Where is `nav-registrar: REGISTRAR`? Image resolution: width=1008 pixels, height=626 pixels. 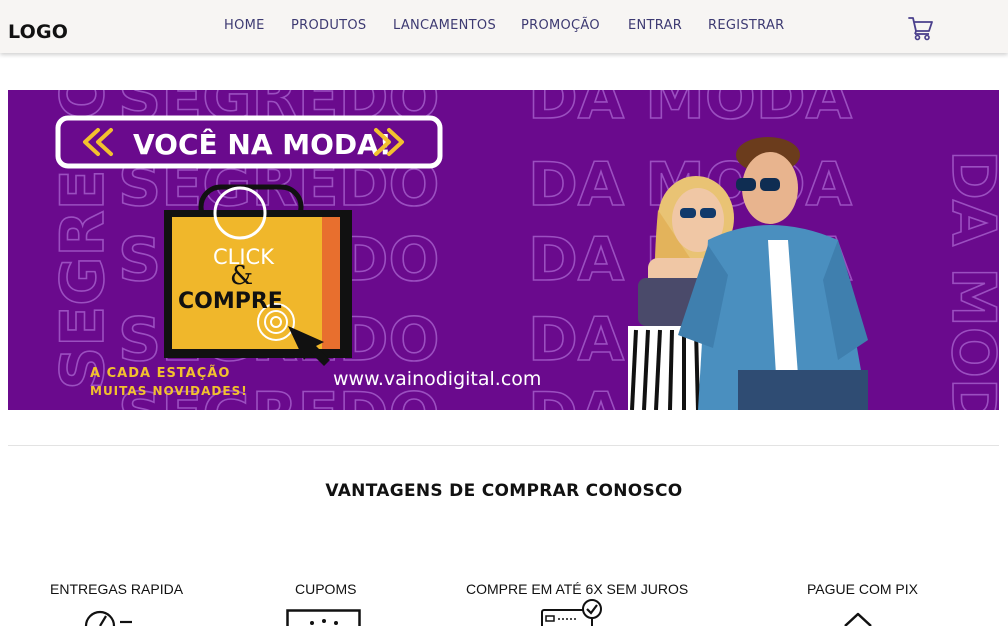
nav-registrar: REGISTRAR is located at coordinates (746, 25).